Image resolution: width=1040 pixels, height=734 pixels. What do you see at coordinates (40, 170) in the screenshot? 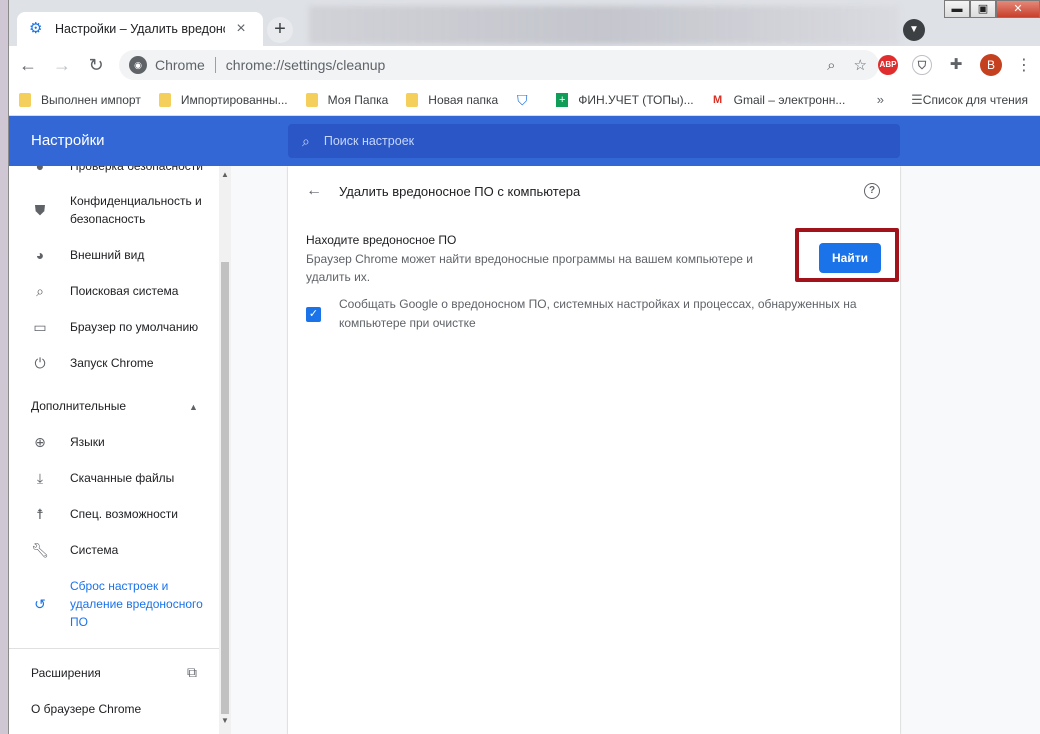
I see `check-shield-icon: ●` at bounding box center [40, 170].